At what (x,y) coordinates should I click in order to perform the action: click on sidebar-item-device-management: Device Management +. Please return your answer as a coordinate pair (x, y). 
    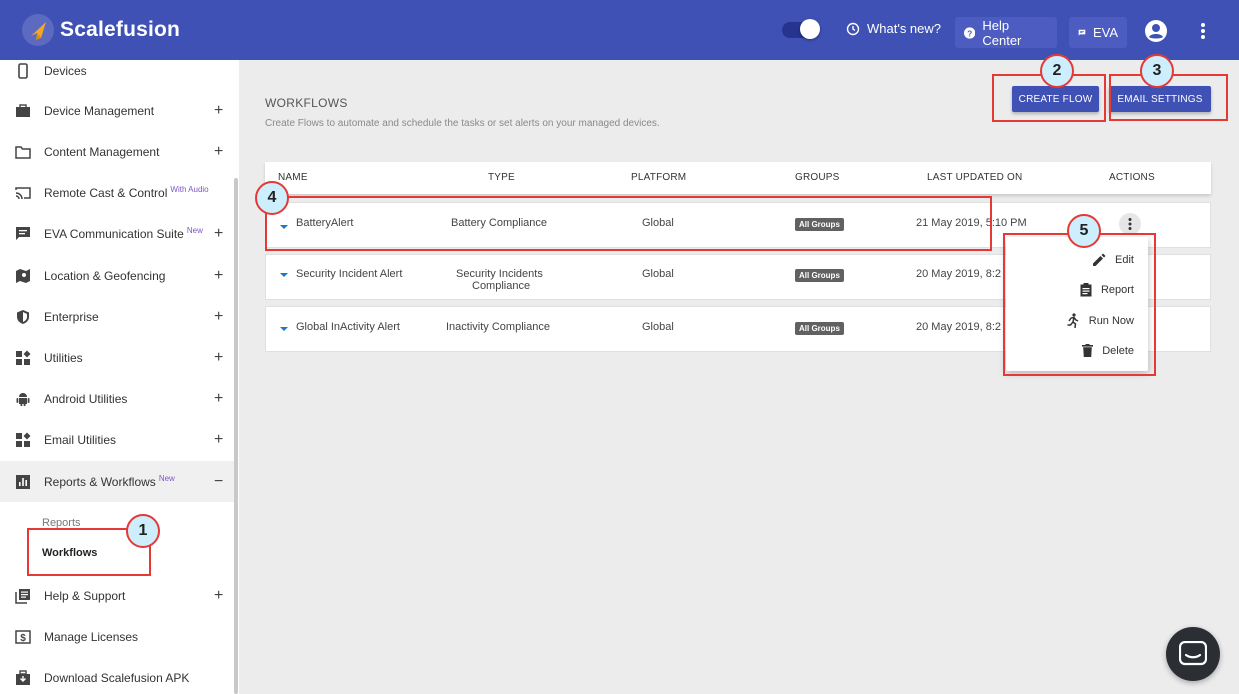
    Looking at the image, I should click on (117, 110).